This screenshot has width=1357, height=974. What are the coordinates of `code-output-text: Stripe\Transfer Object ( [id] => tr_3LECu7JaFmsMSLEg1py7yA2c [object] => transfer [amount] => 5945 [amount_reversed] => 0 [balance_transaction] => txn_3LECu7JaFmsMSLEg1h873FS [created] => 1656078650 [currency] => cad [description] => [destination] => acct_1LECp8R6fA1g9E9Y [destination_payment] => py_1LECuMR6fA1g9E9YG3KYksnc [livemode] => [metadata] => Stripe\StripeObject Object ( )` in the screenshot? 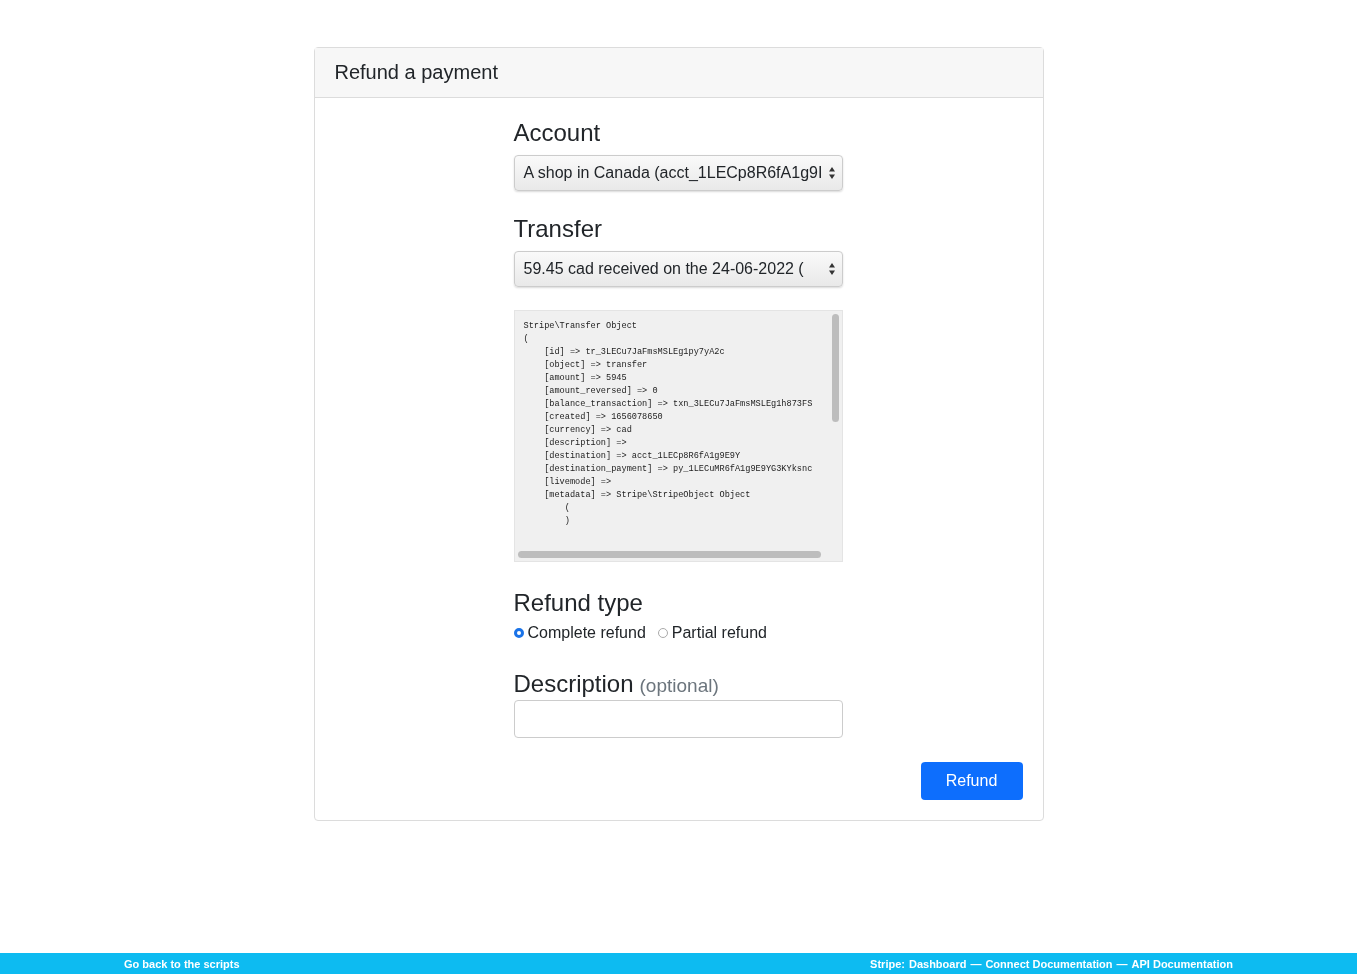 It's located at (668, 424).